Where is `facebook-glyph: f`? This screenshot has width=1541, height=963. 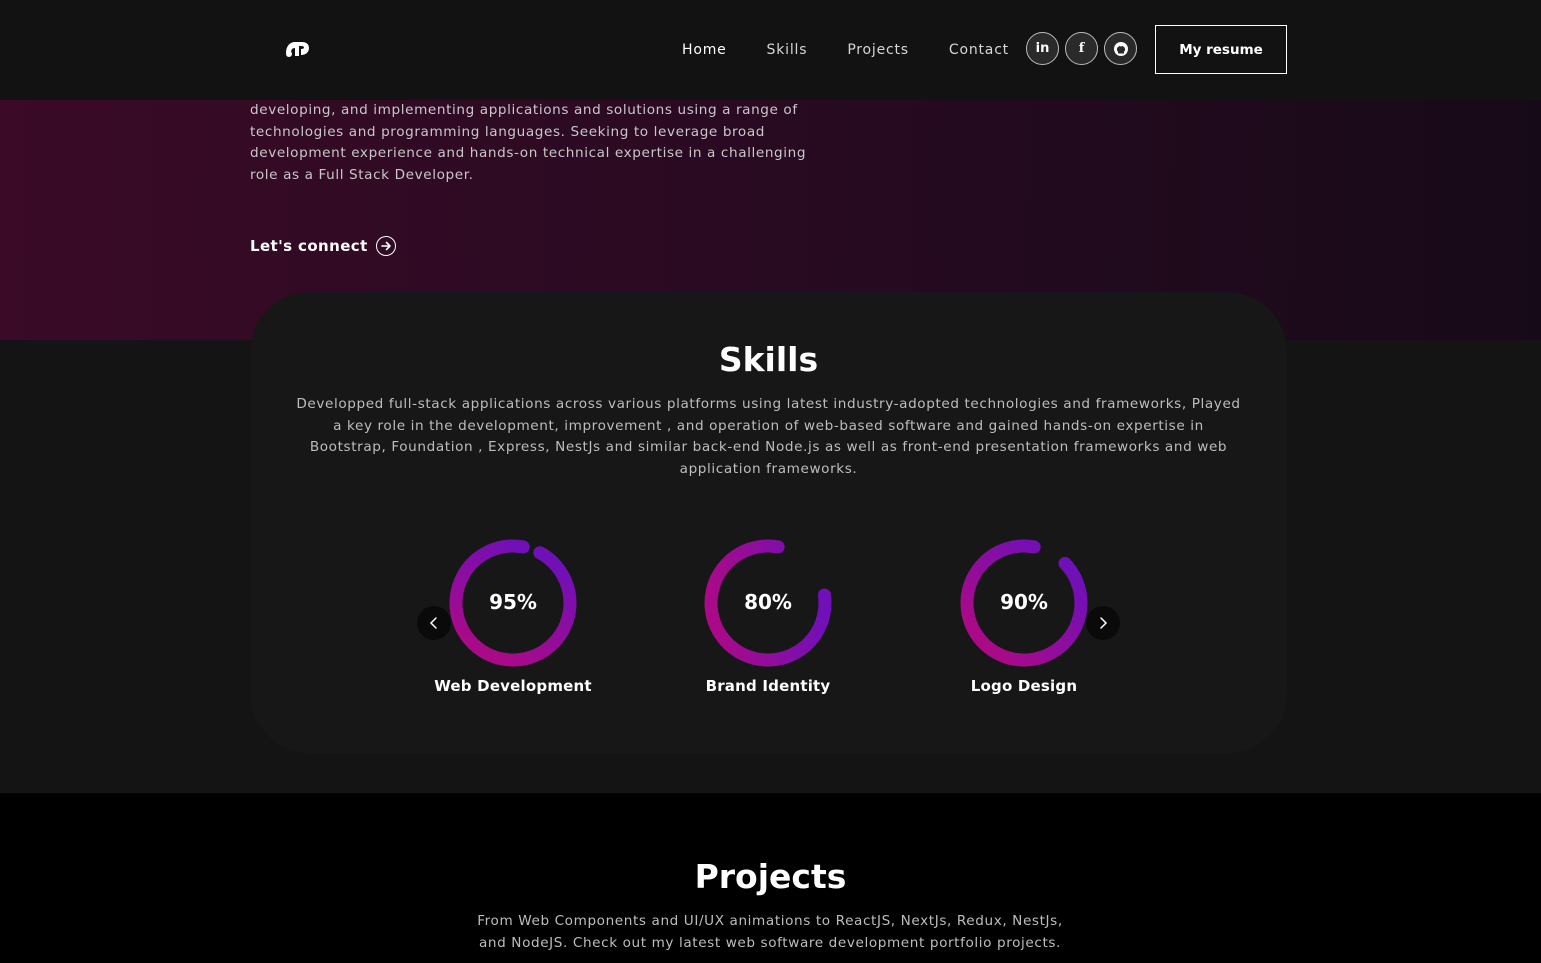 facebook-glyph: f is located at coordinates (1081, 48).